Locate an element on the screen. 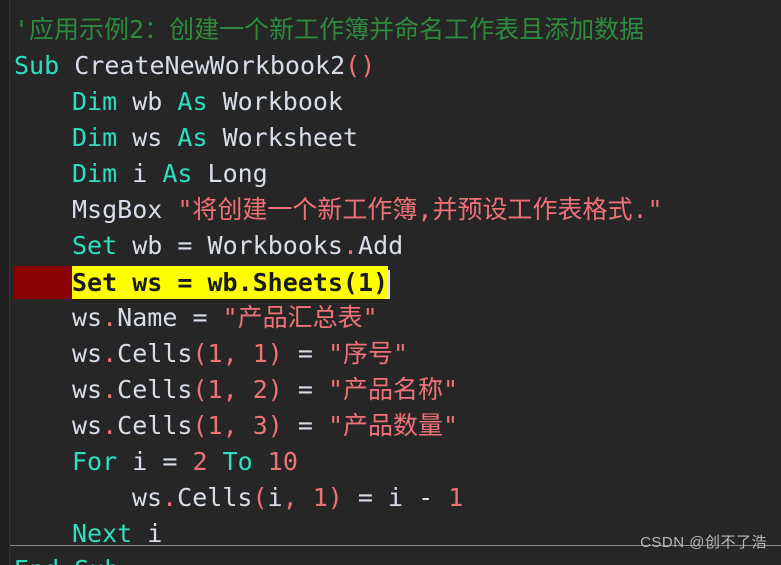 The height and width of the screenshot is (565, 781). code-line: Dim ws As Worksheet is located at coordinates (390, 138).